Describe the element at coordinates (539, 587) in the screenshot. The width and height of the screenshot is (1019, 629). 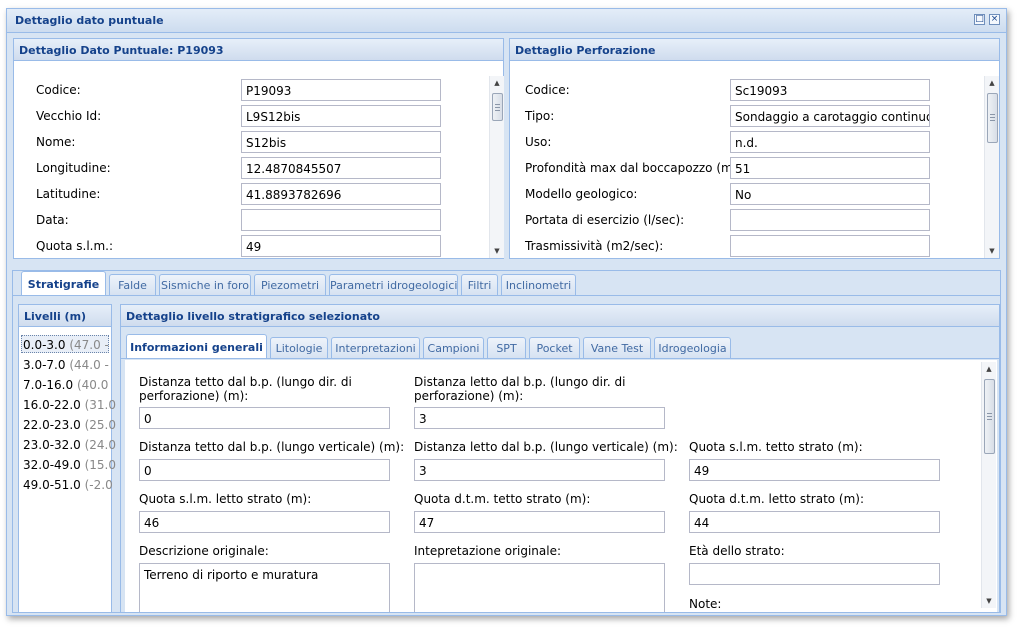
I see `interpretazione-textarea` at that location.